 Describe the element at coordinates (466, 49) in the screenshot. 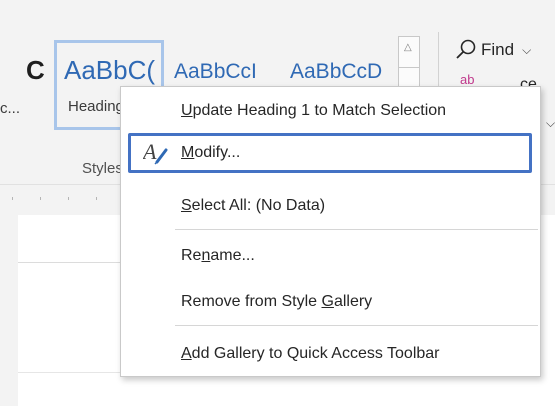

I see `search-icon` at that location.